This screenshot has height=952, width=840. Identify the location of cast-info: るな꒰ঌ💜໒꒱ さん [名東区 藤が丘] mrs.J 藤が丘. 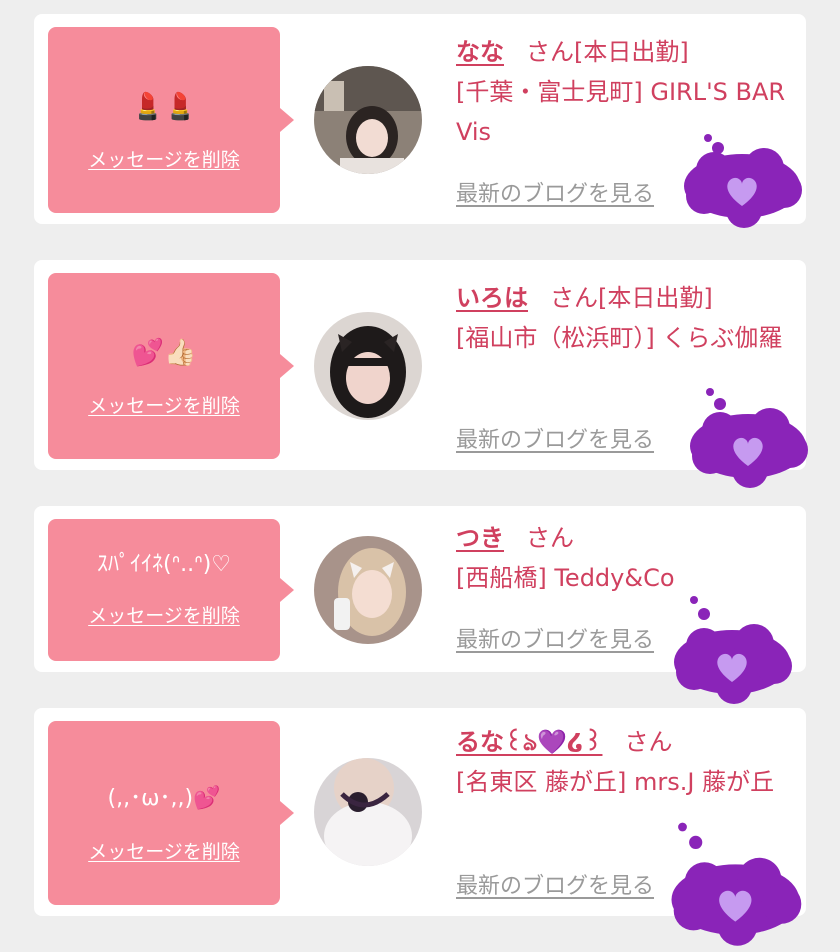
(628, 762).